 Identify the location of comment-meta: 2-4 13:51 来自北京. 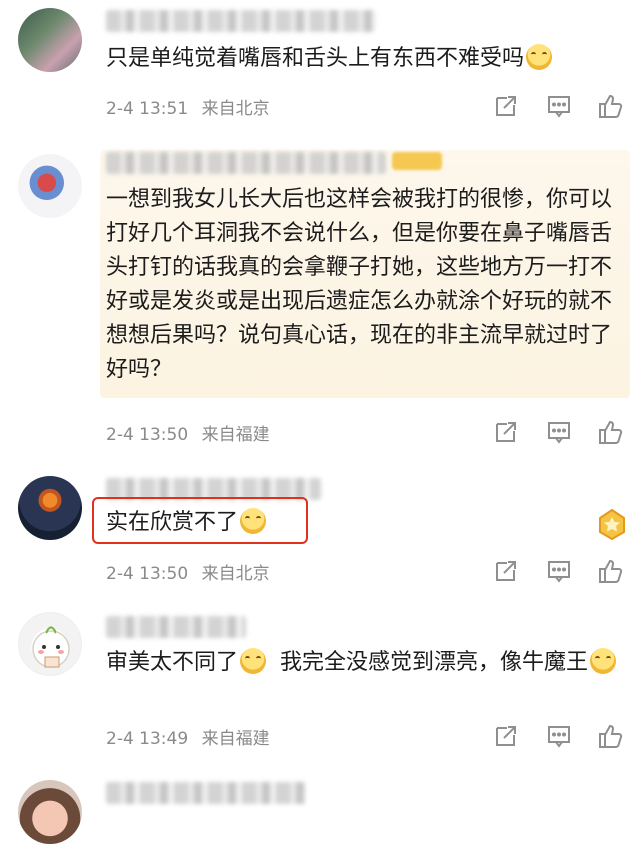
(188, 106).